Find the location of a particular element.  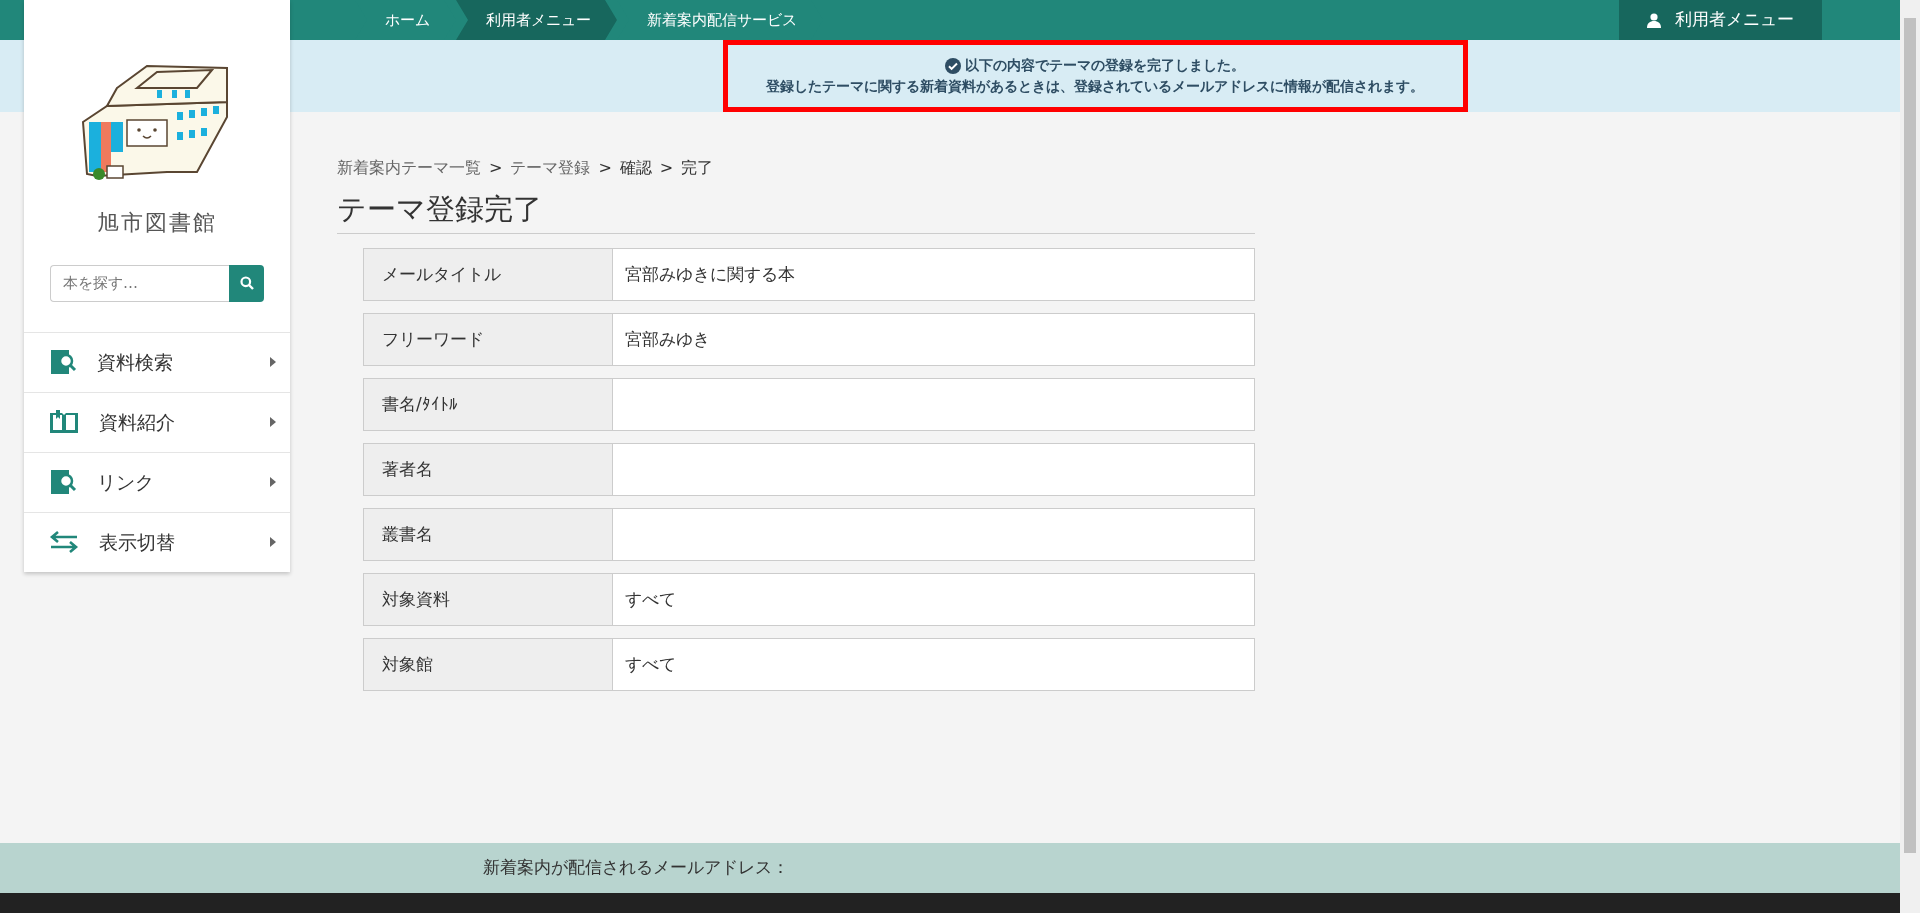

breadcrumb-text: 確認 is located at coordinates (635, 168).